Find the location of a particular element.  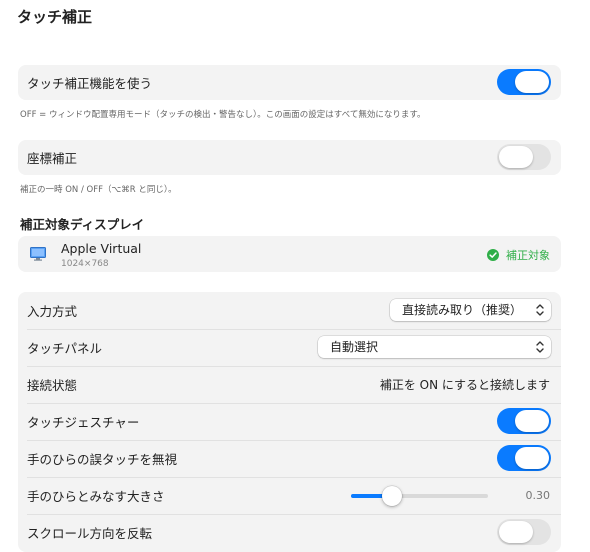

slider-knob is located at coordinates (392, 496).